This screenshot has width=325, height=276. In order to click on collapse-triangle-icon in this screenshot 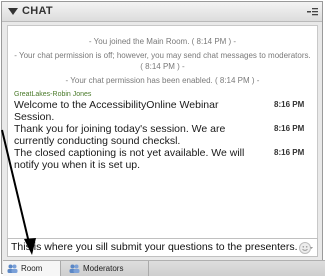, I will do `click(13, 12)`.